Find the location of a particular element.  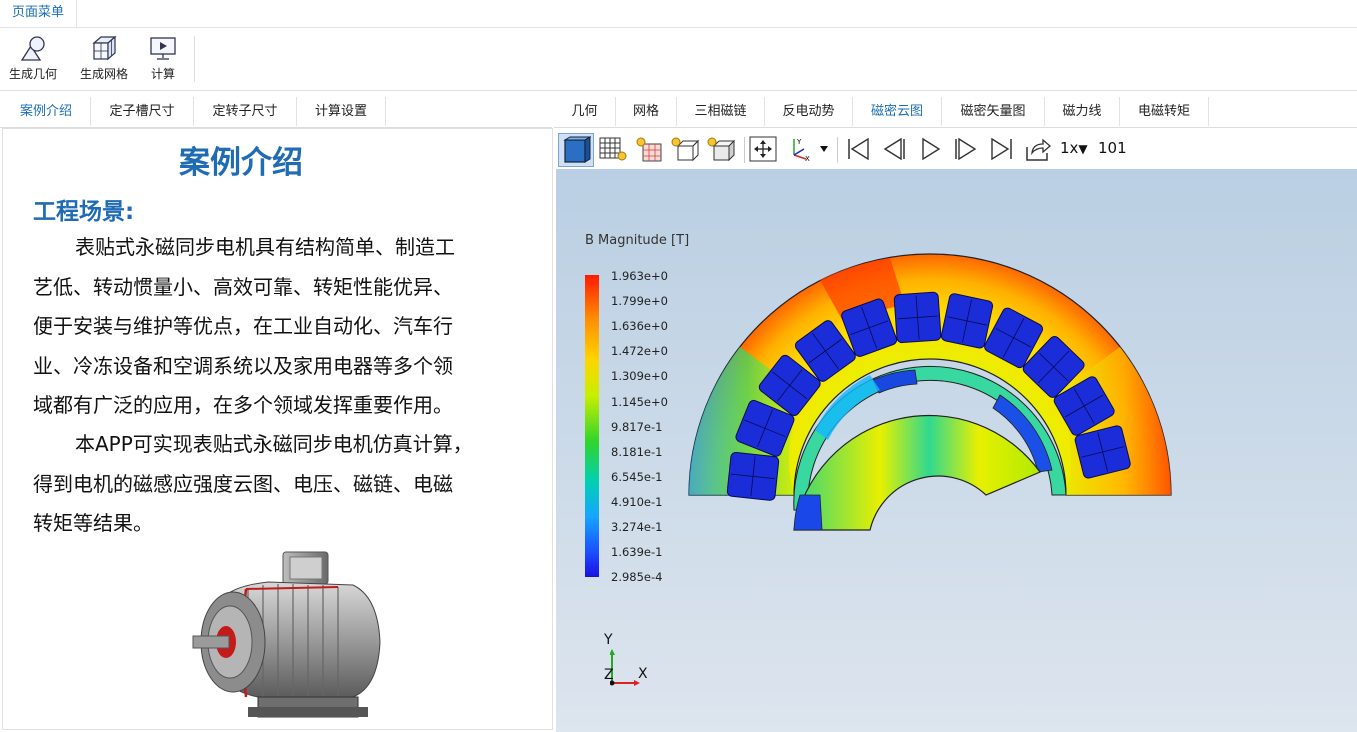

tab-calc-settings: 计算设置 is located at coordinates (341, 111).